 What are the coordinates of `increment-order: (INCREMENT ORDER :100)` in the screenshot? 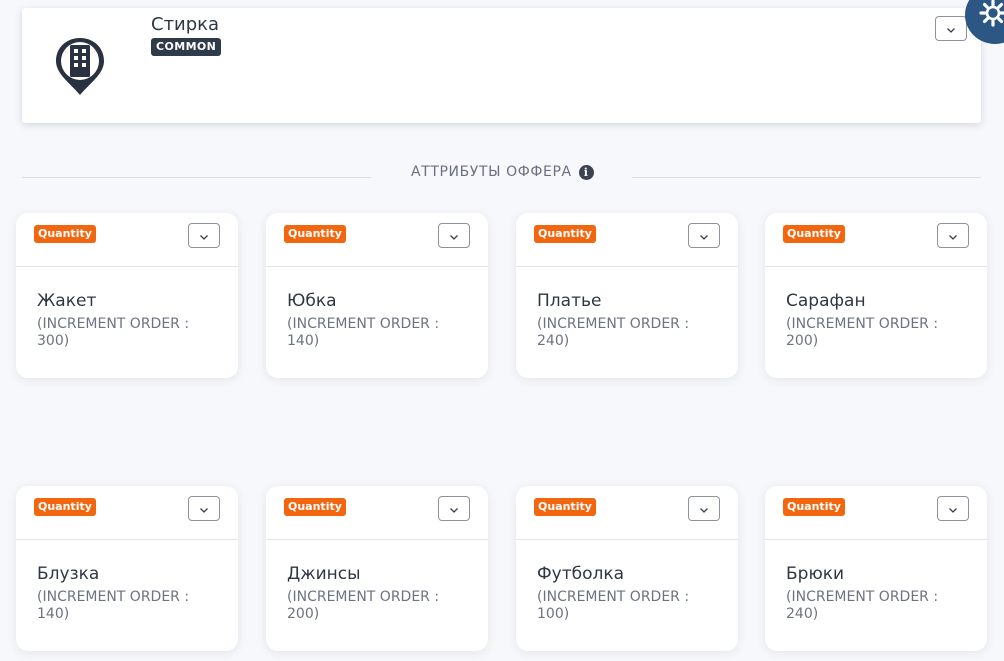 It's located at (613, 605).